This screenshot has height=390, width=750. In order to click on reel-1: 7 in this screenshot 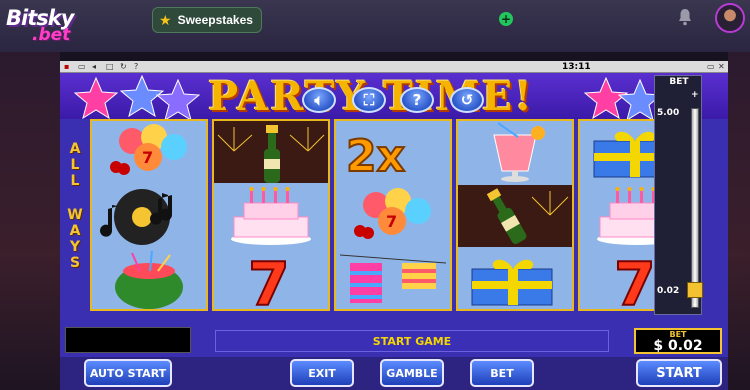, I will do `click(149, 215)`.